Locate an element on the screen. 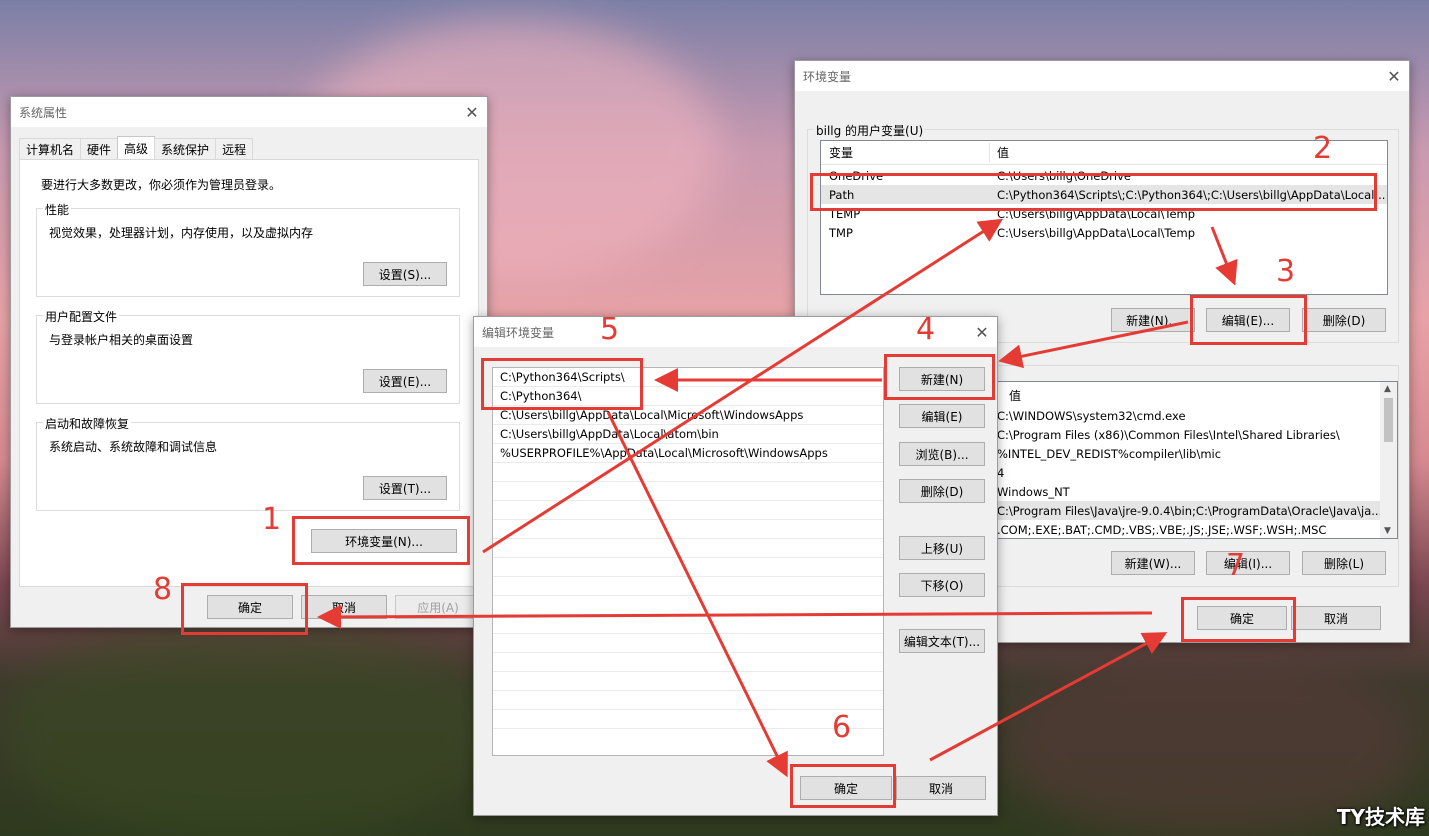 The image size is (1429, 836). tab-remote: 远程 is located at coordinates (234, 148).